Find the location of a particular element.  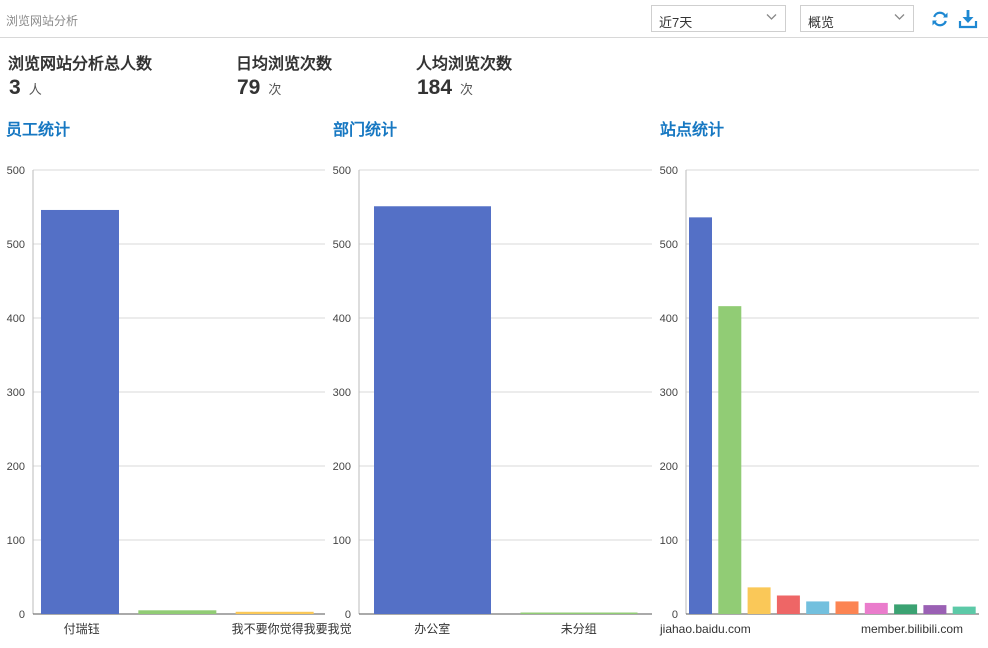

x-category-label: 办公室 is located at coordinates (432, 628).